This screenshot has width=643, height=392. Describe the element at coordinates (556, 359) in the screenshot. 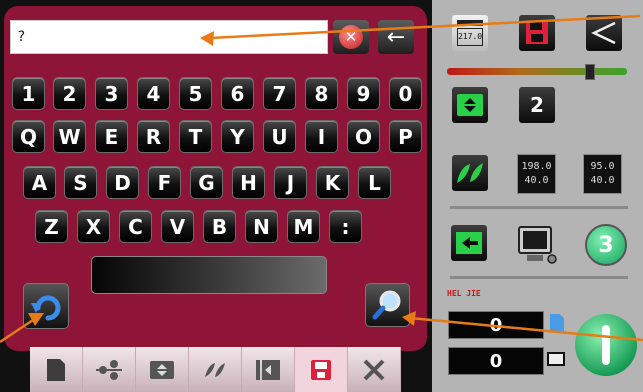

I see `window-icon` at that location.